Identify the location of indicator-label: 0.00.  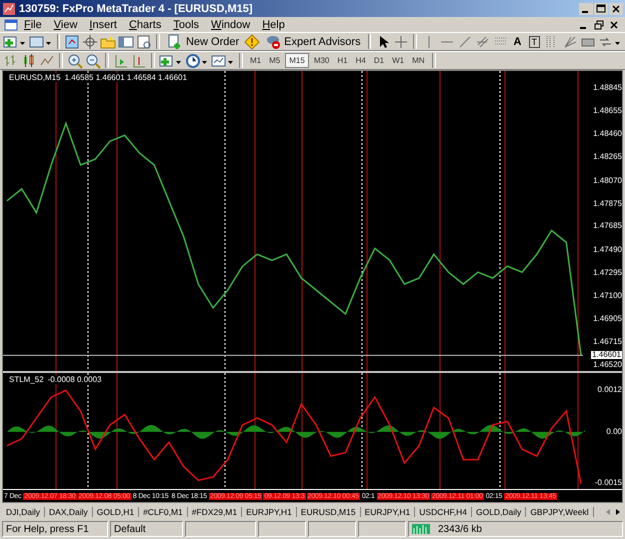
(614, 432).